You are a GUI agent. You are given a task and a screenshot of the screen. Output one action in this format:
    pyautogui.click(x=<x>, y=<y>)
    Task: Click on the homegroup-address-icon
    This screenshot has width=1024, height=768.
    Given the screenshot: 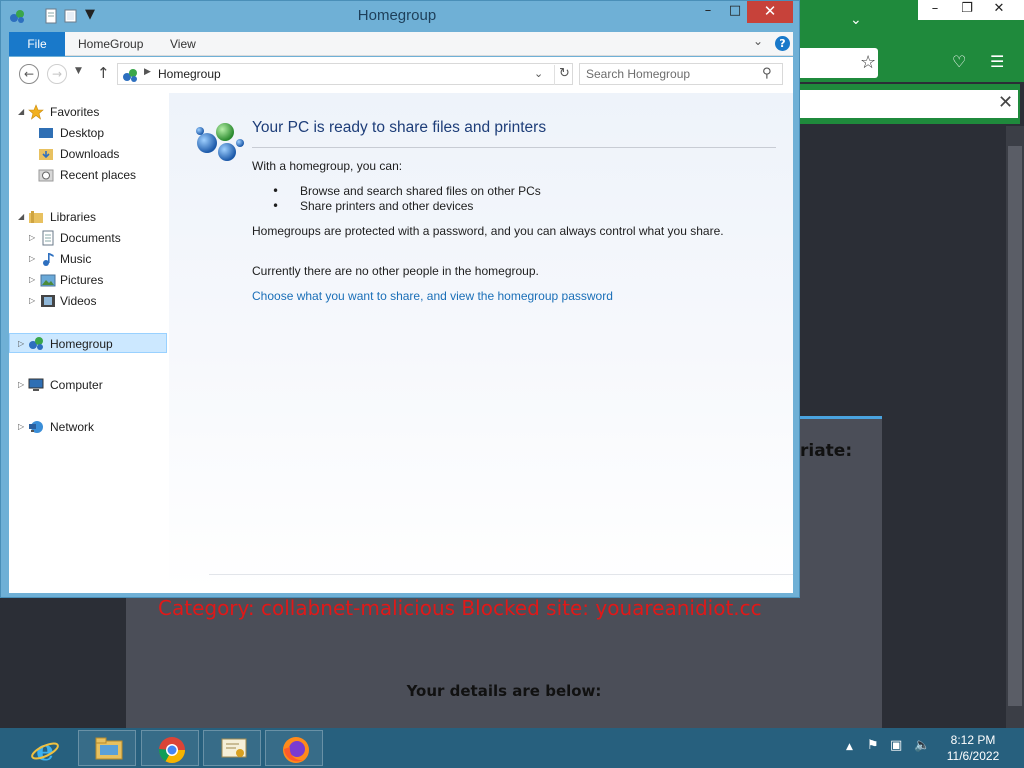 What is the action you would take?
    pyautogui.click(x=130, y=75)
    